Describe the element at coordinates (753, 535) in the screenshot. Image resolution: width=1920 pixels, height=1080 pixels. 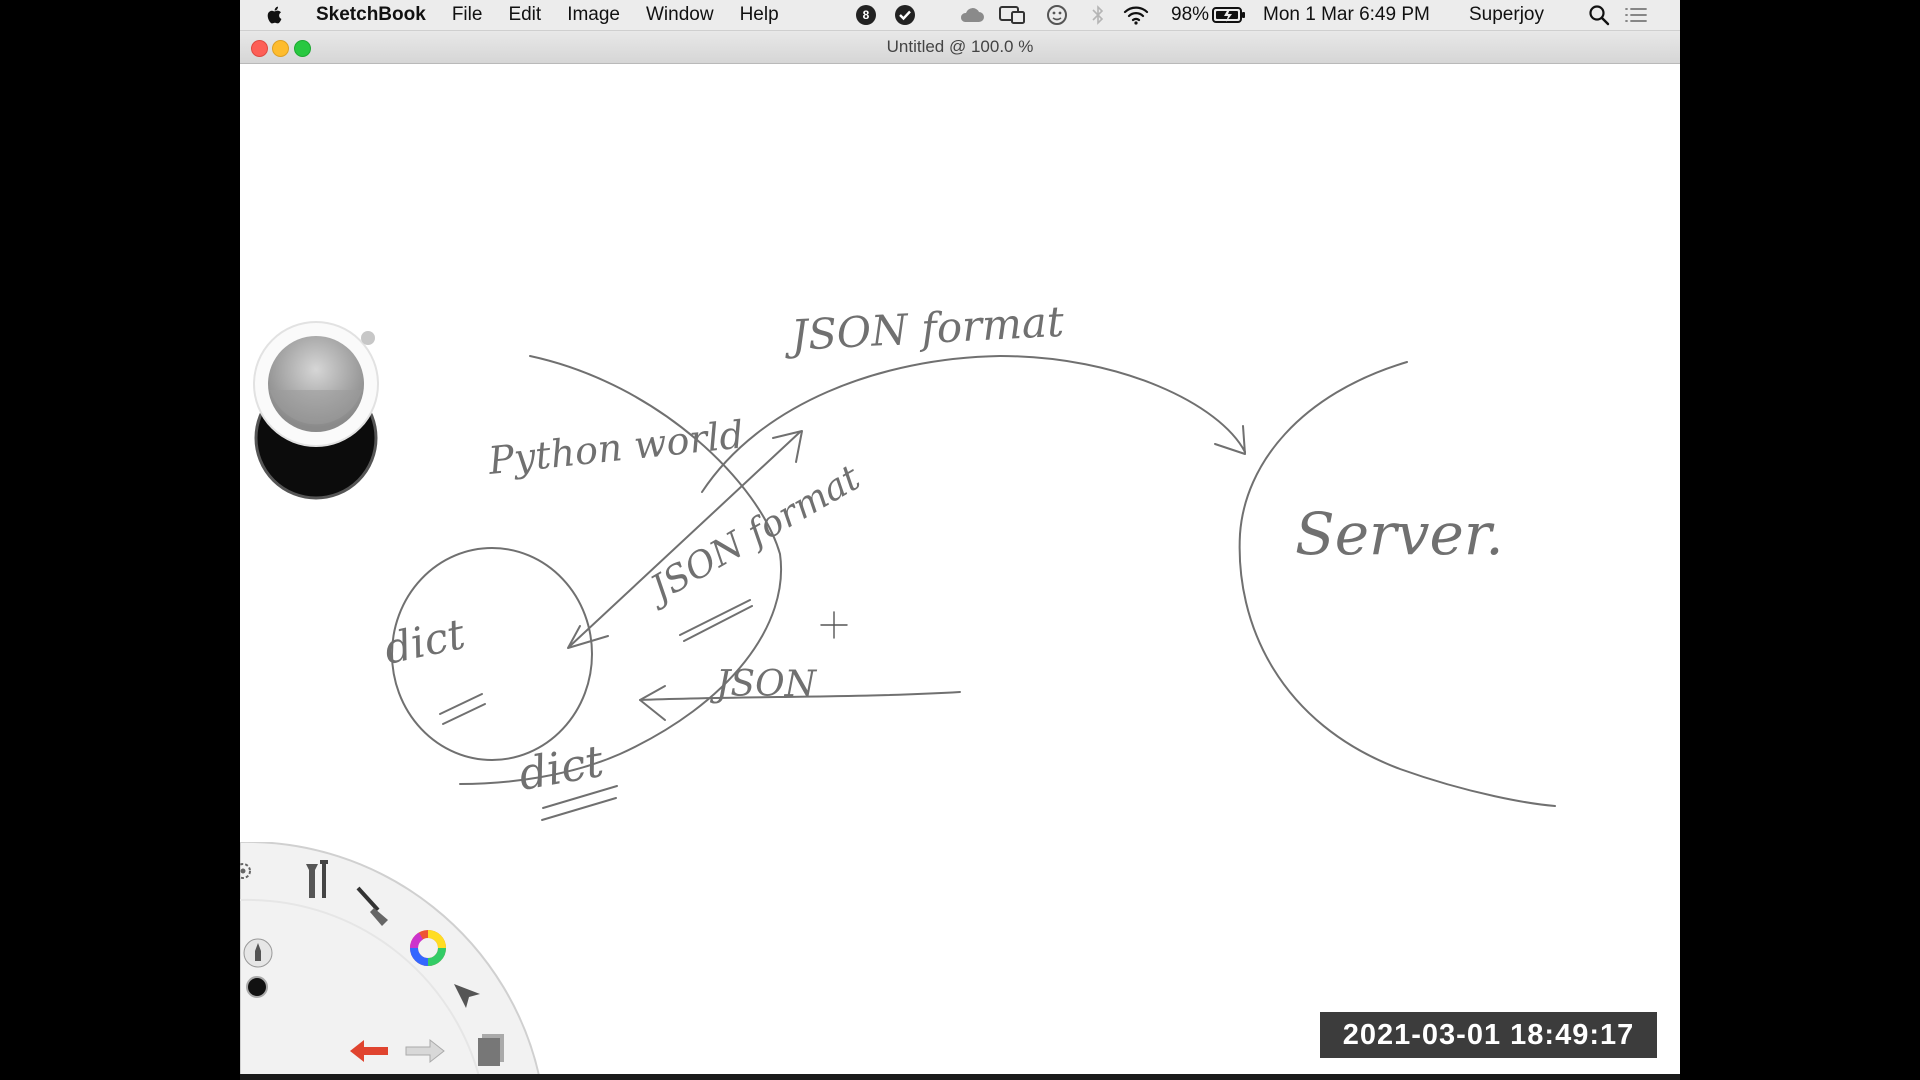
I see `label-json-format-mid: JSON format` at that location.